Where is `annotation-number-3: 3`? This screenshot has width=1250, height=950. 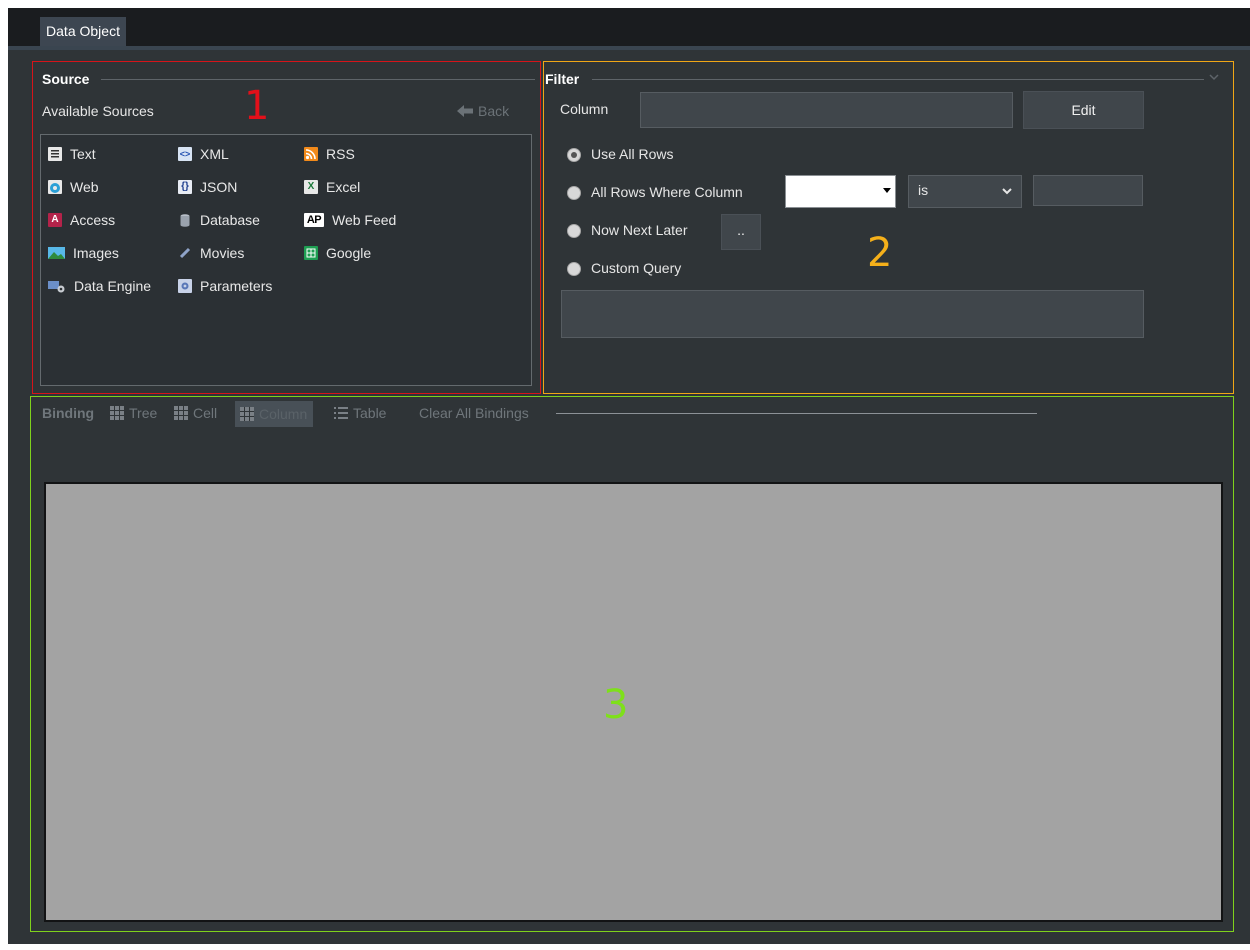 annotation-number-3: 3 is located at coordinates (616, 705).